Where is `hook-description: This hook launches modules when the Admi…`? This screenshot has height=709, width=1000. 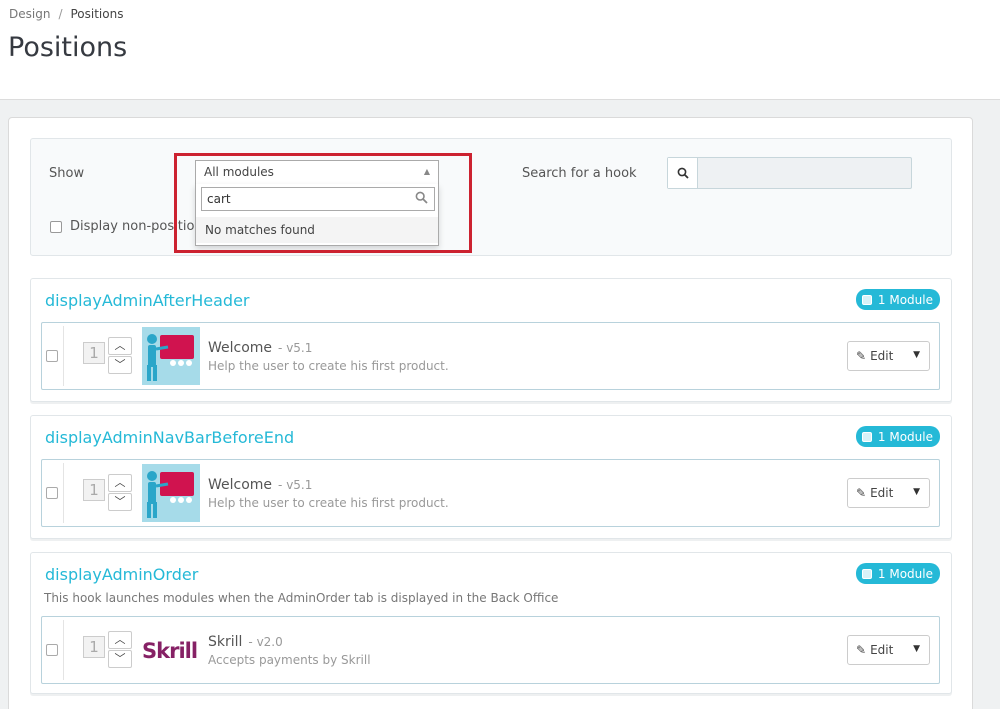
hook-description: This hook launches modules when the Admi… is located at coordinates (301, 598).